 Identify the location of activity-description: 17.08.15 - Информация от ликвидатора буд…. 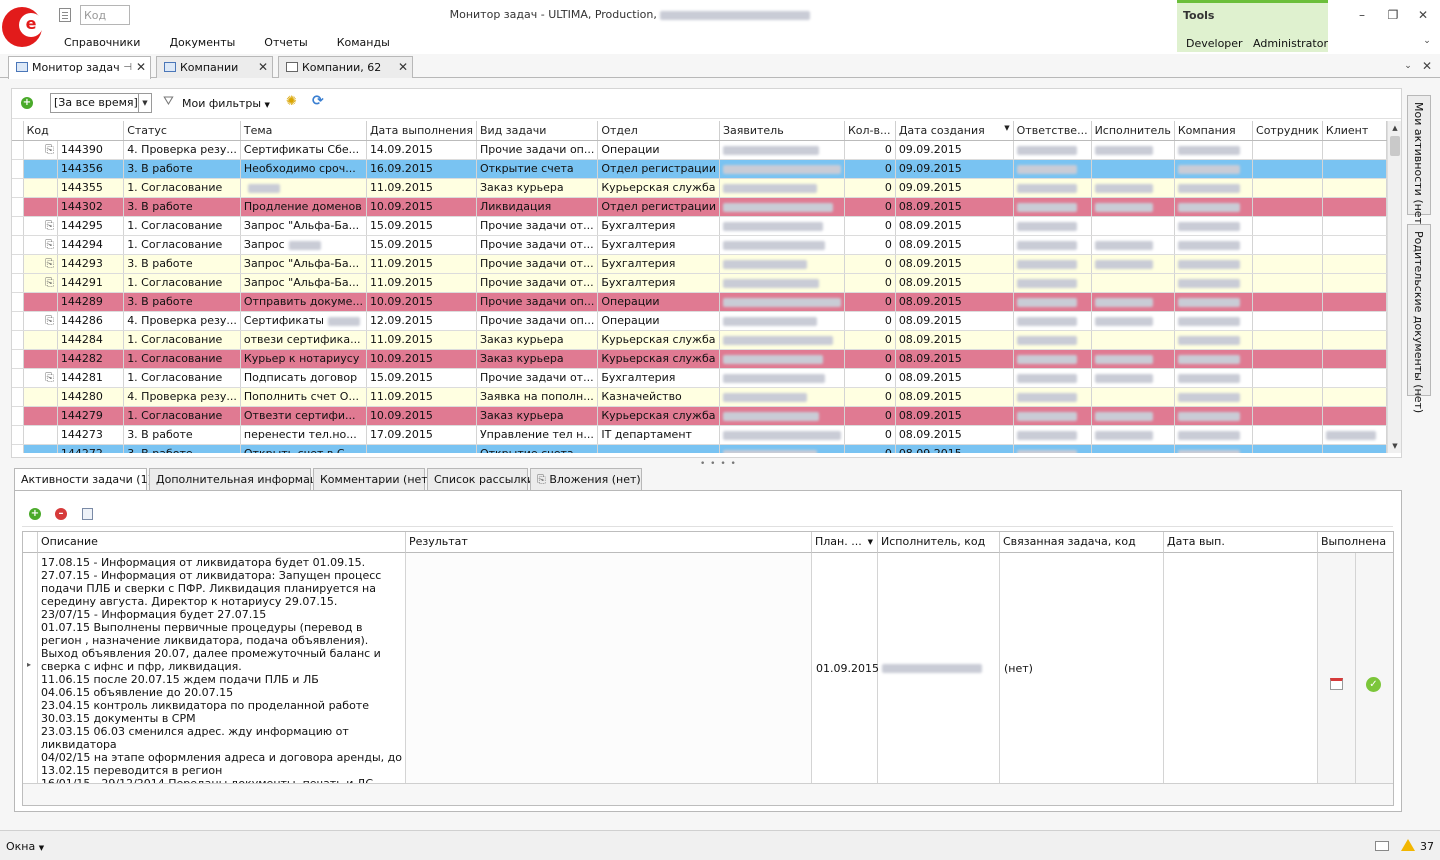
(222, 668).